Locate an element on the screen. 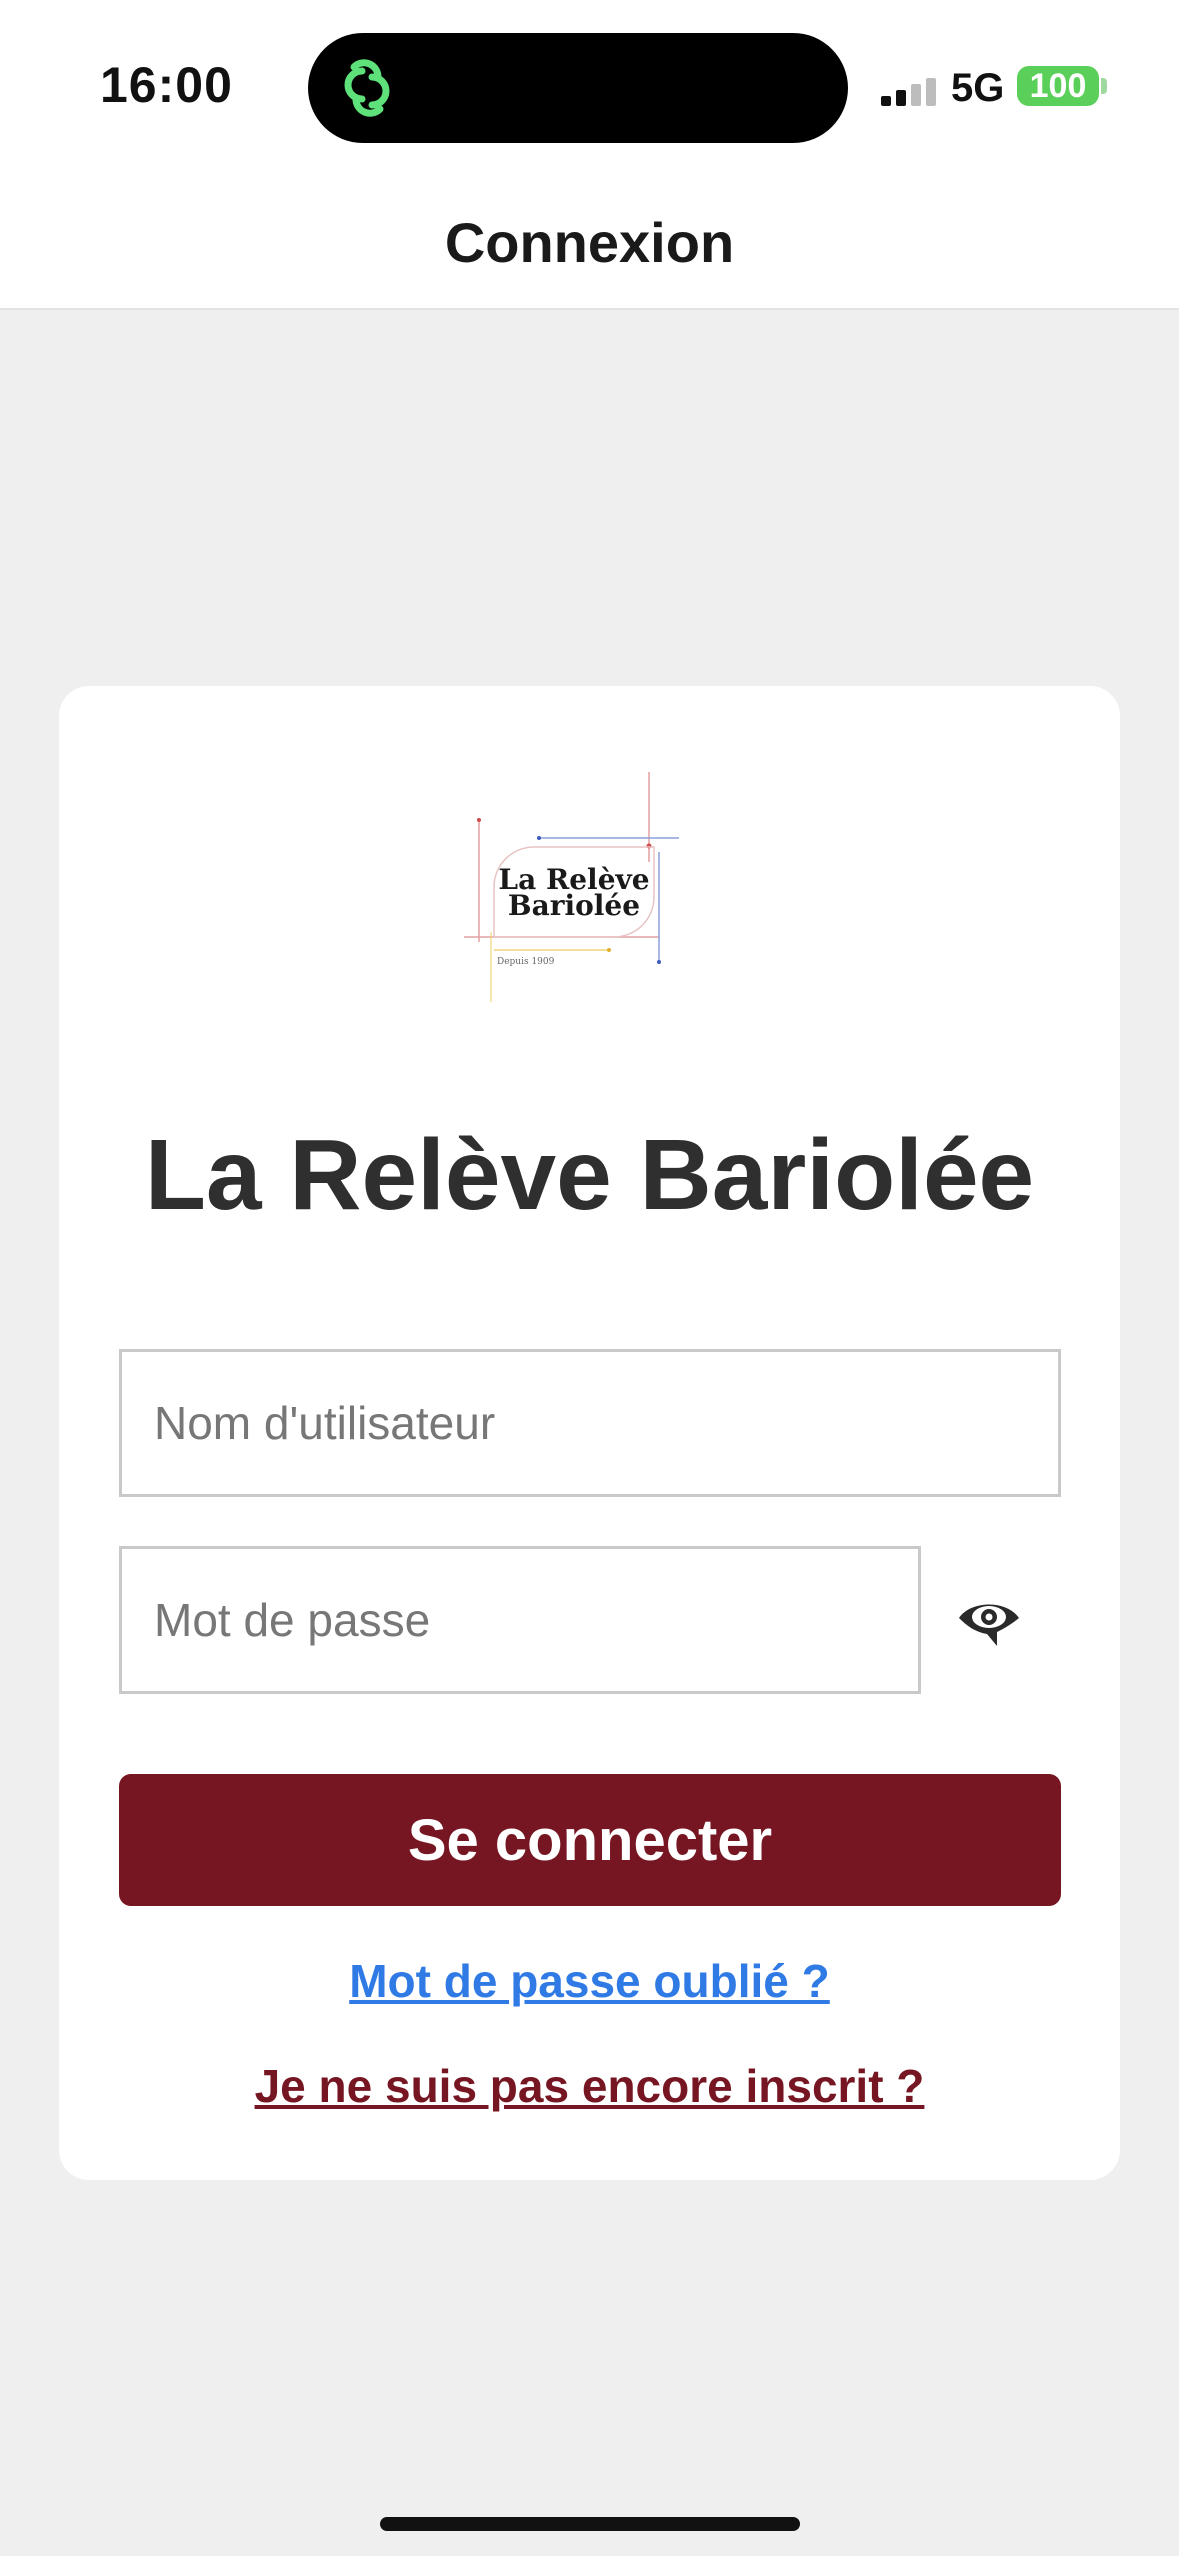 The image size is (1179, 2556). logo: La Relève Bariolée Depuis 1909 is located at coordinates (571, 887).